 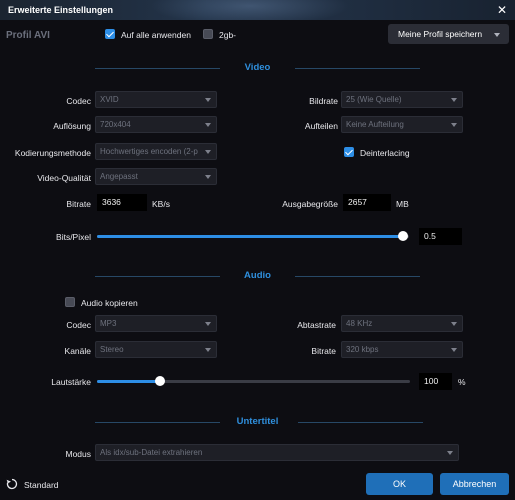 I want to click on video-bitrate-label: Bitrate, so click(x=78, y=204).